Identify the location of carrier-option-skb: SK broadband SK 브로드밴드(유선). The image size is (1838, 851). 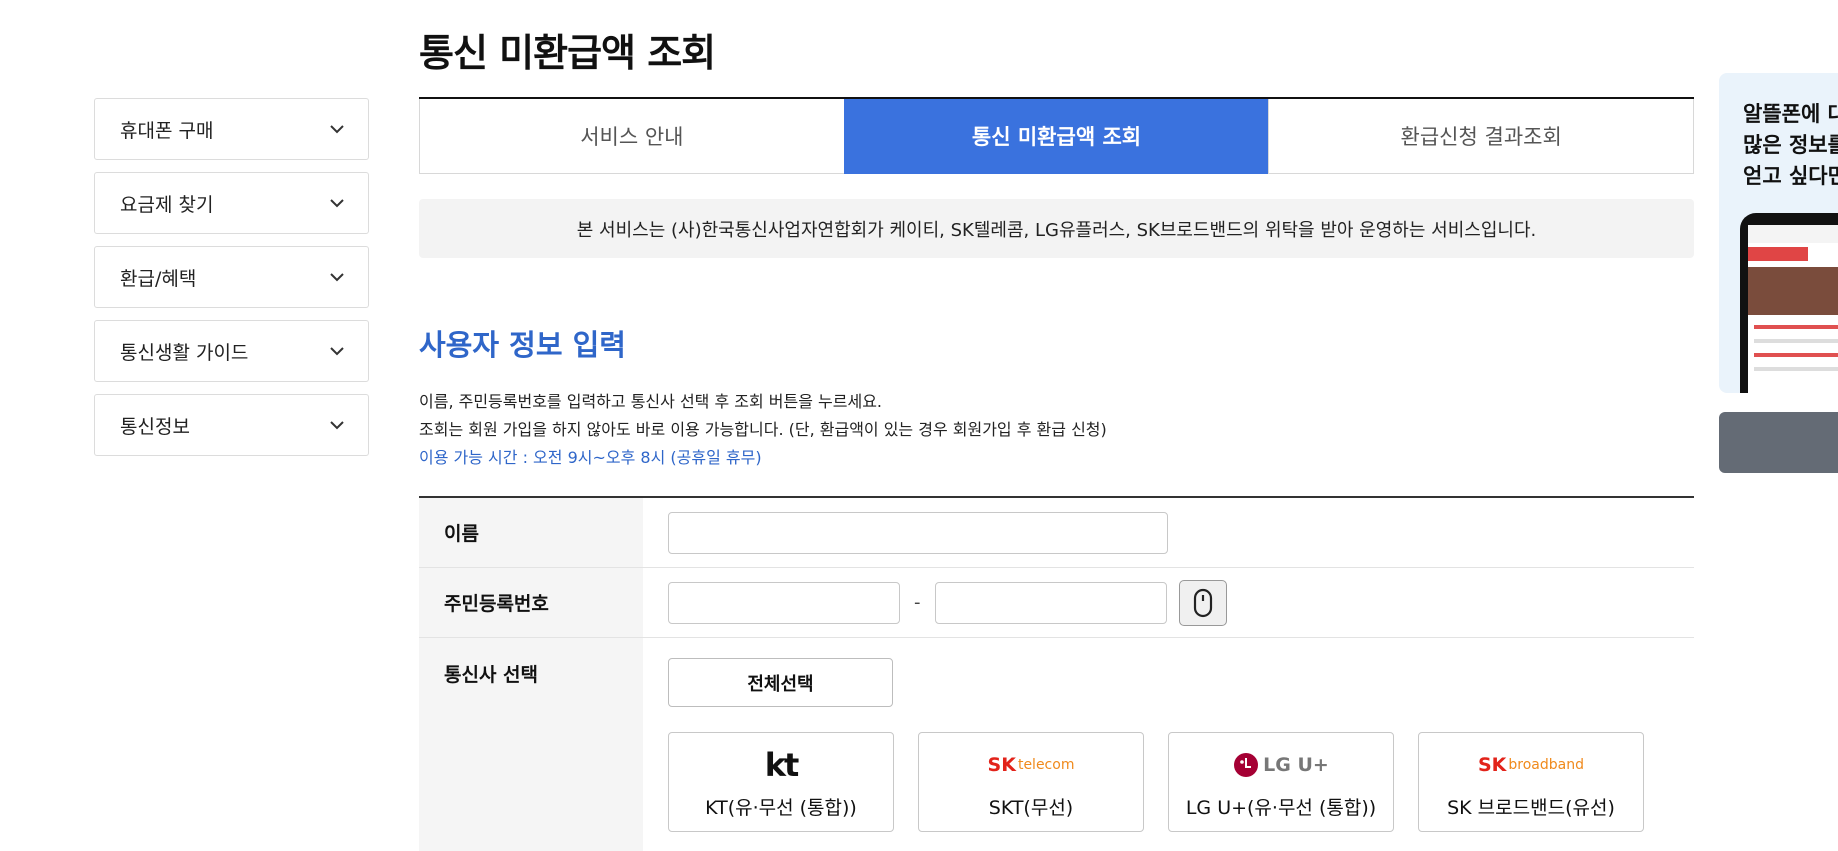
(1531, 782).